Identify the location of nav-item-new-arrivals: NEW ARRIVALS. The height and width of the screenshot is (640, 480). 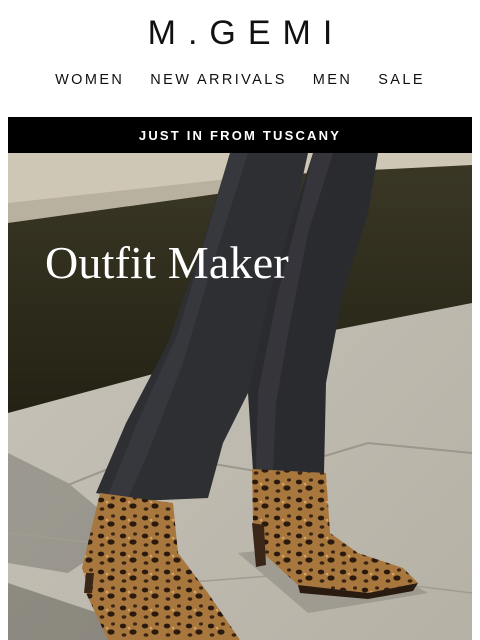
(218, 80).